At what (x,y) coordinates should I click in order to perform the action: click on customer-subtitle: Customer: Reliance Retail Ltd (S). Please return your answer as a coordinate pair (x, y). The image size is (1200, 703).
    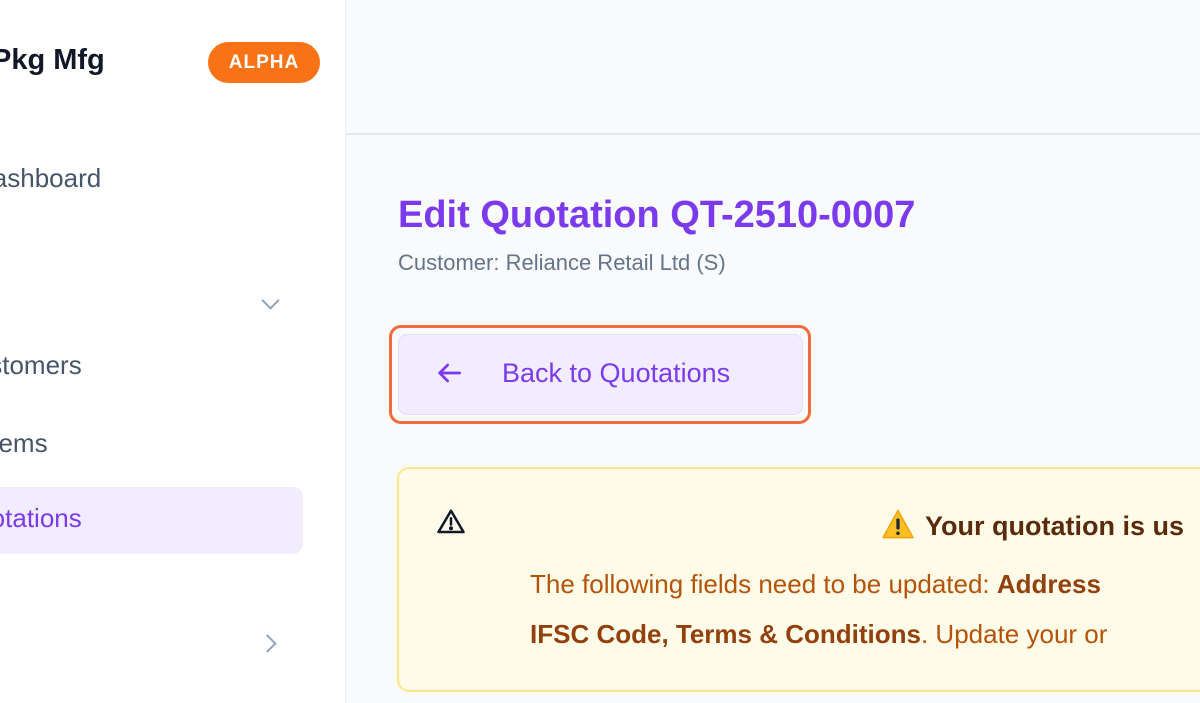
    Looking at the image, I should click on (562, 262).